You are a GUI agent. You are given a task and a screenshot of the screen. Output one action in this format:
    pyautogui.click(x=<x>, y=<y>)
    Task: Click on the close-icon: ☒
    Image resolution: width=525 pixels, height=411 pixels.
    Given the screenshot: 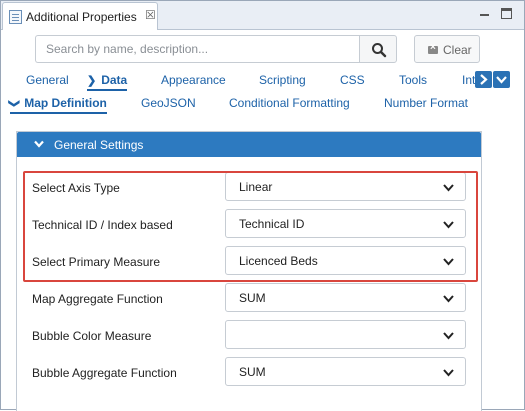 What is the action you would take?
    pyautogui.click(x=150, y=15)
    